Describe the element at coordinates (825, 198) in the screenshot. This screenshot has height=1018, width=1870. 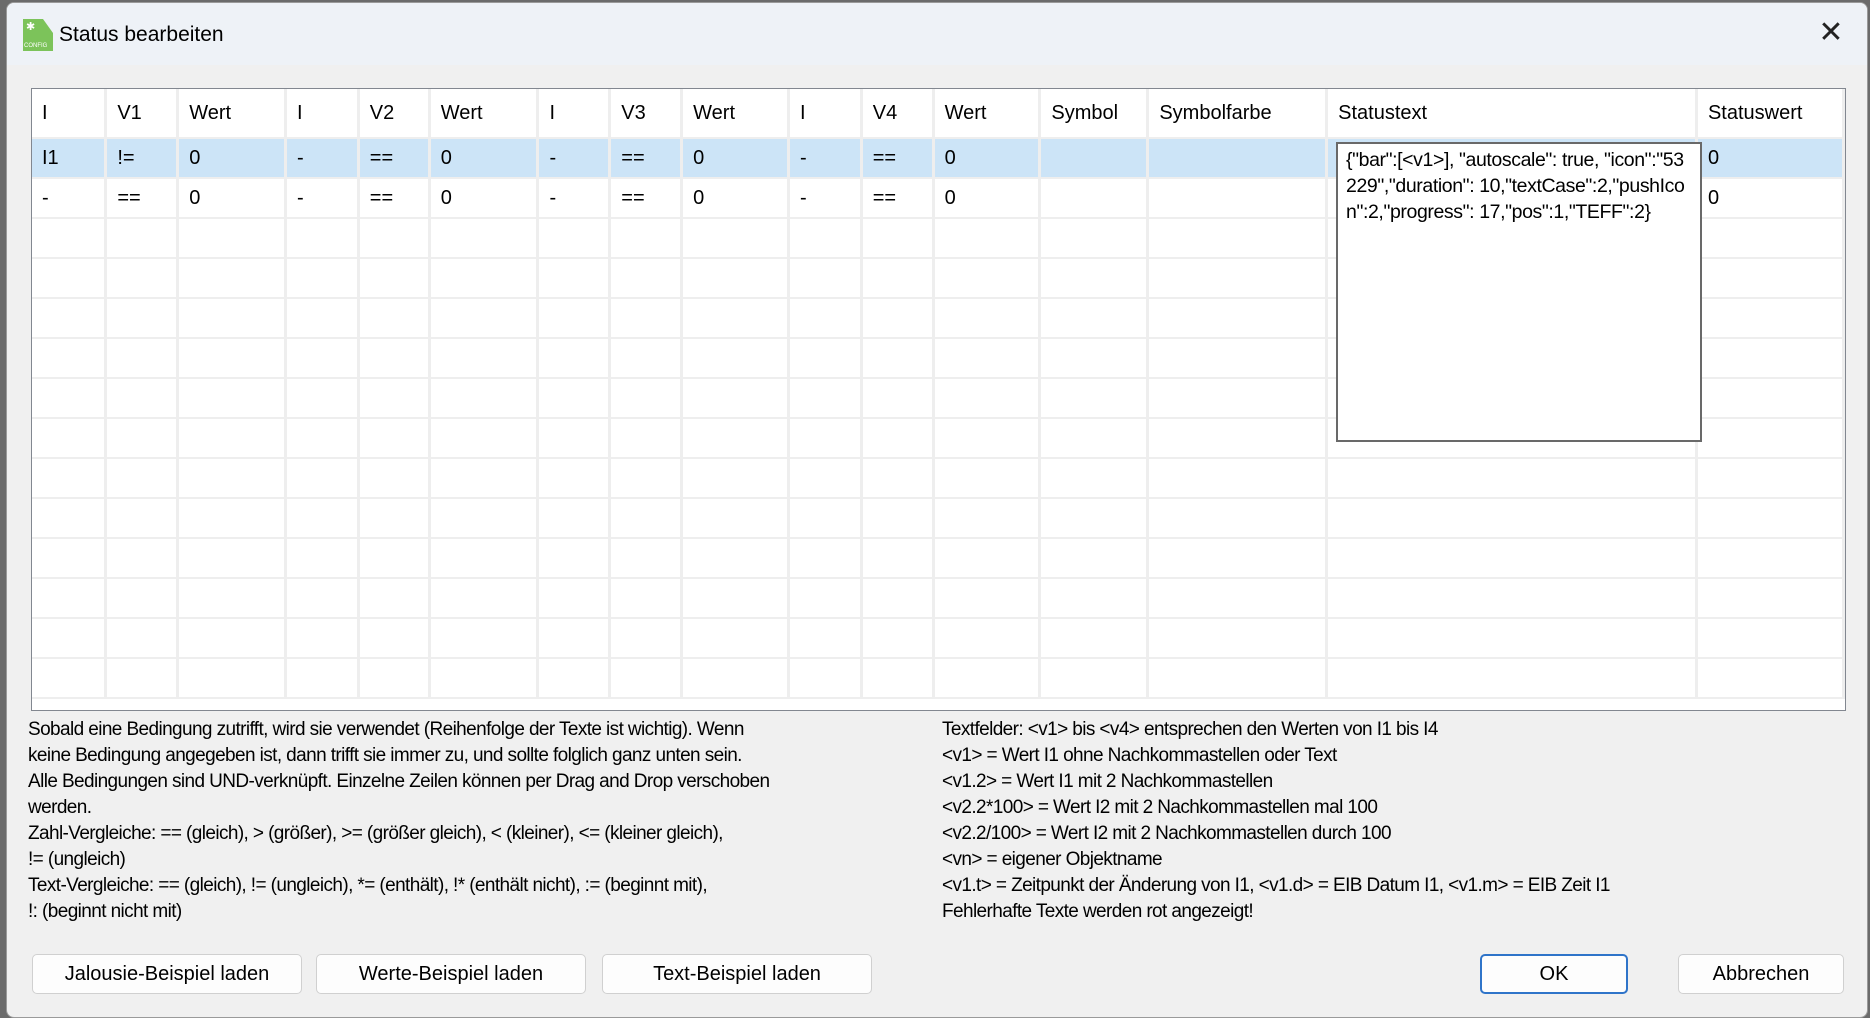
I see `table-cell: -` at that location.